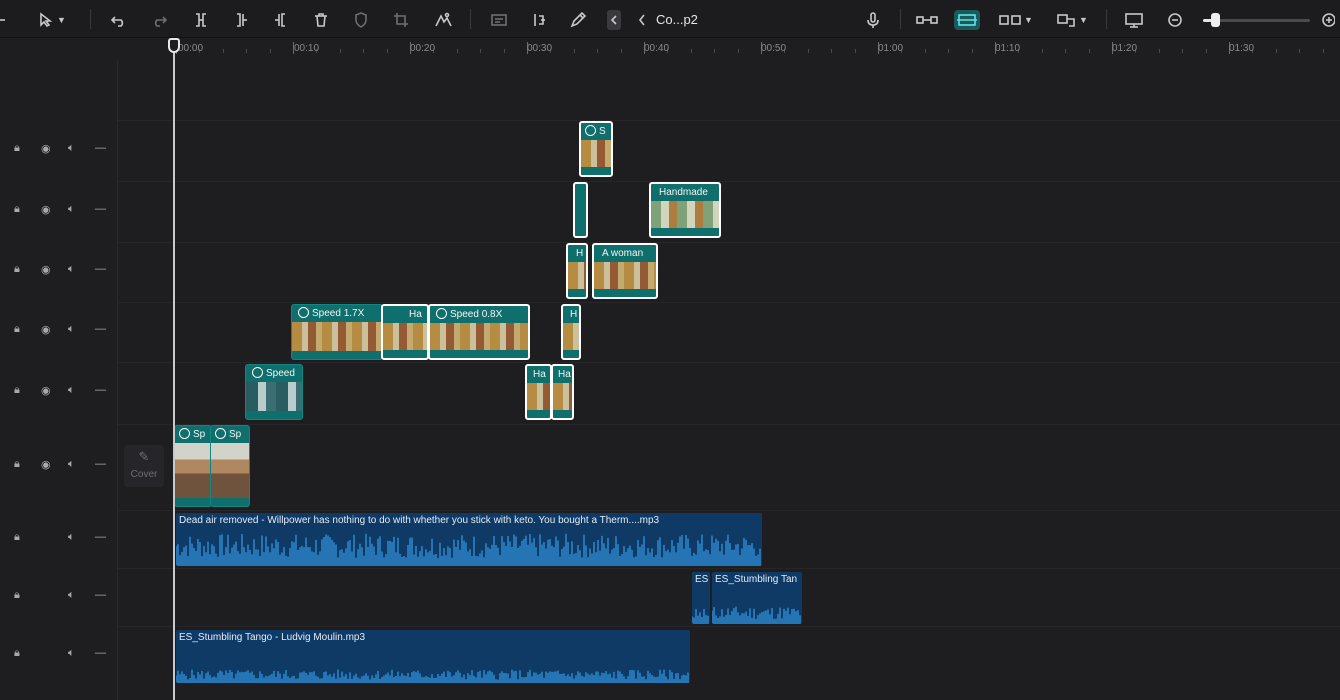  Describe the element at coordinates (757, 598) in the screenshot. I see `audio-clip: ES_Stumbling Tan` at that location.